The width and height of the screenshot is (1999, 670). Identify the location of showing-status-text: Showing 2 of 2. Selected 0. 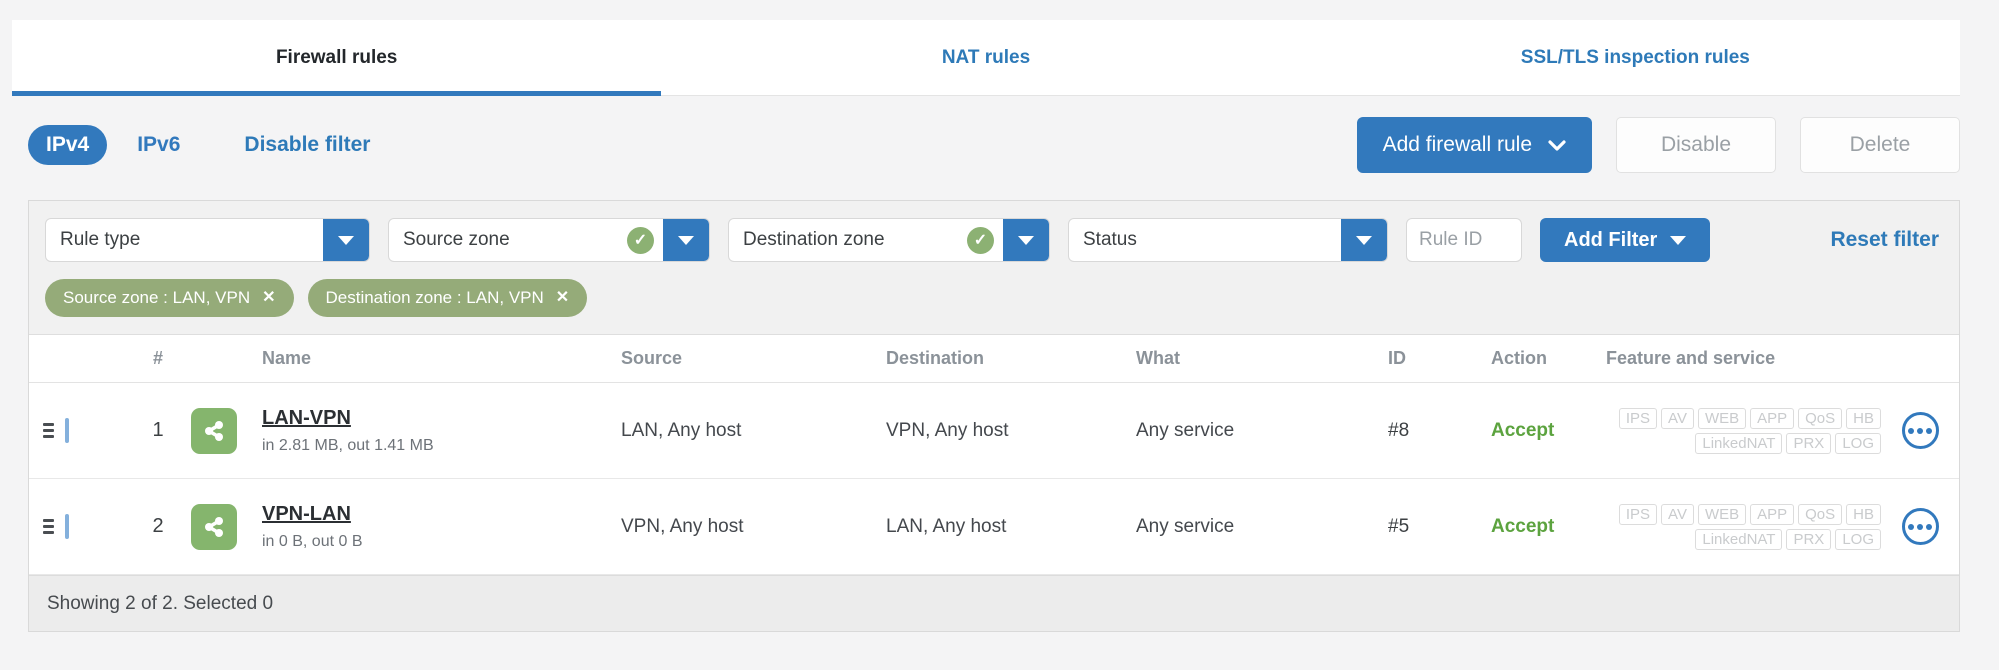
(160, 603).